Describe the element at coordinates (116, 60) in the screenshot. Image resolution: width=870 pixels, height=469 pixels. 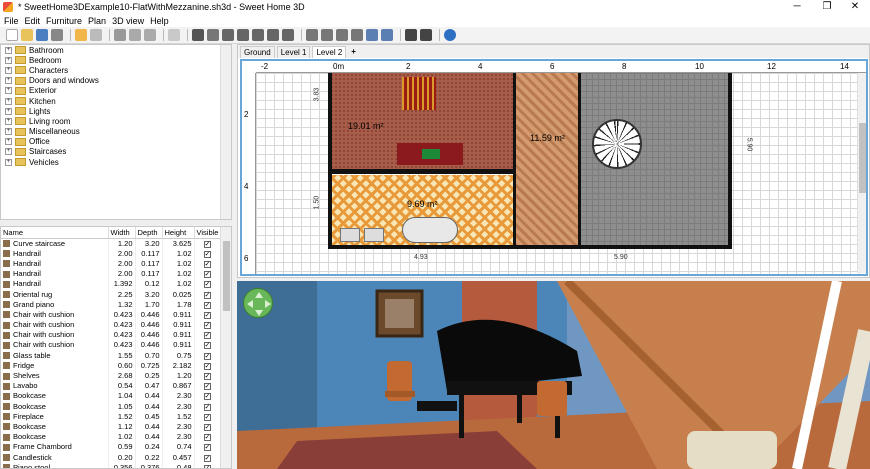
I see `catalog-category: + Bedroom` at that location.